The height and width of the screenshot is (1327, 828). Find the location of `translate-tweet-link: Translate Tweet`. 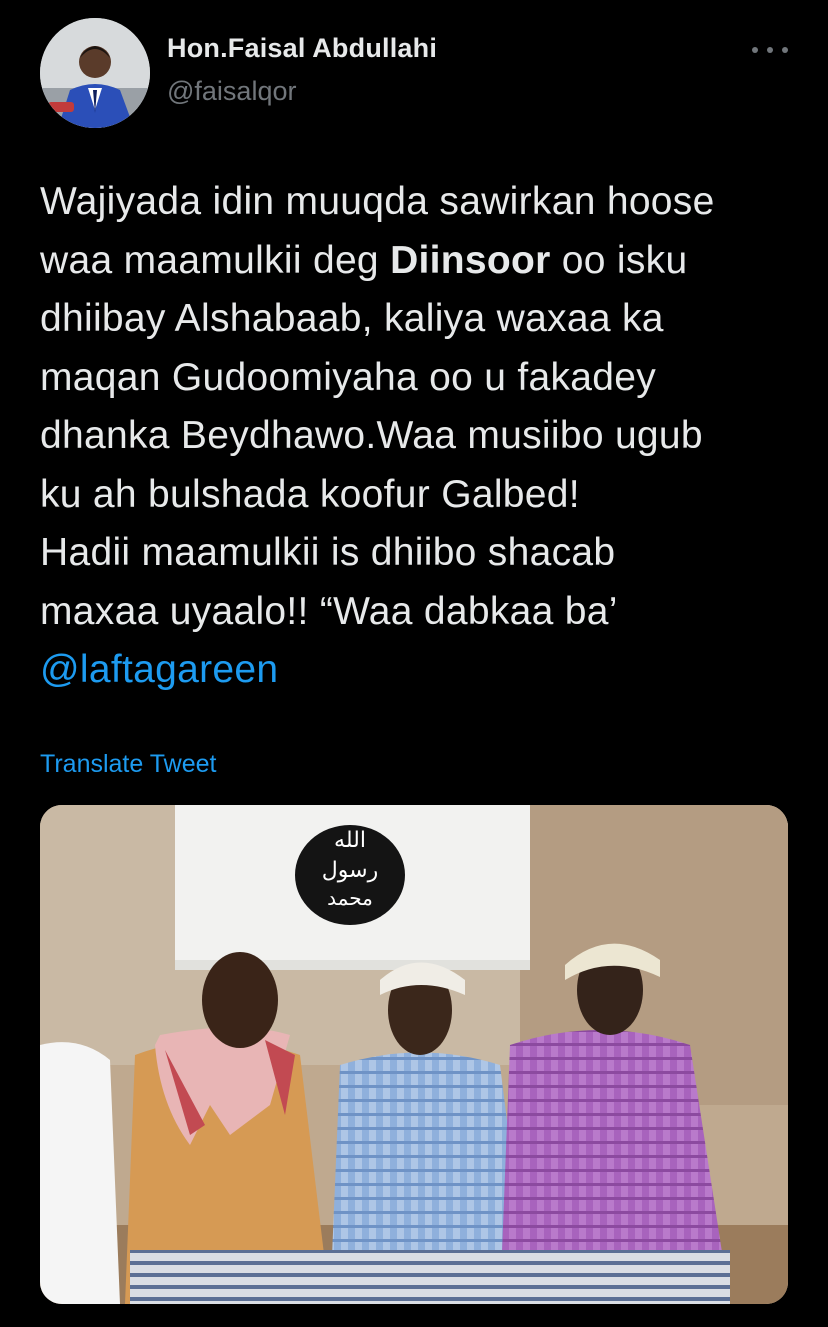

translate-tweet-link: Translate Tweet is located at coordinates (128, 764).